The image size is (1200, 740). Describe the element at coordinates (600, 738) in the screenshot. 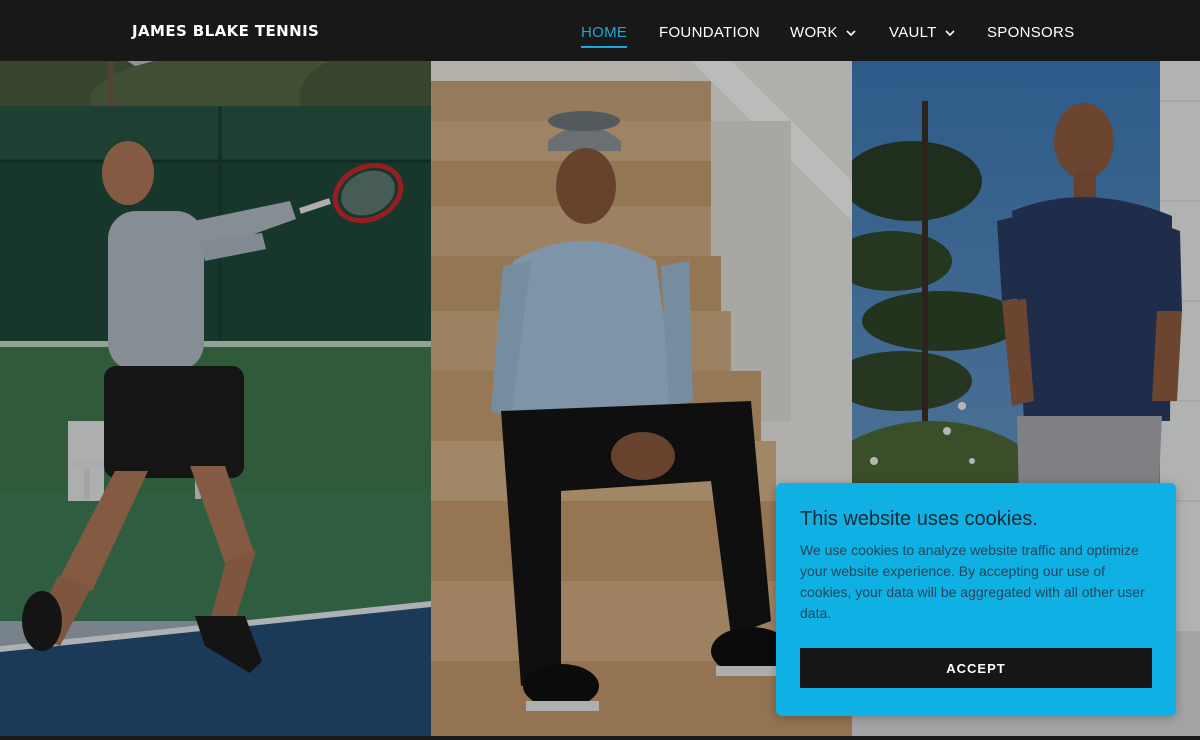

I see `page-divider` at that location.